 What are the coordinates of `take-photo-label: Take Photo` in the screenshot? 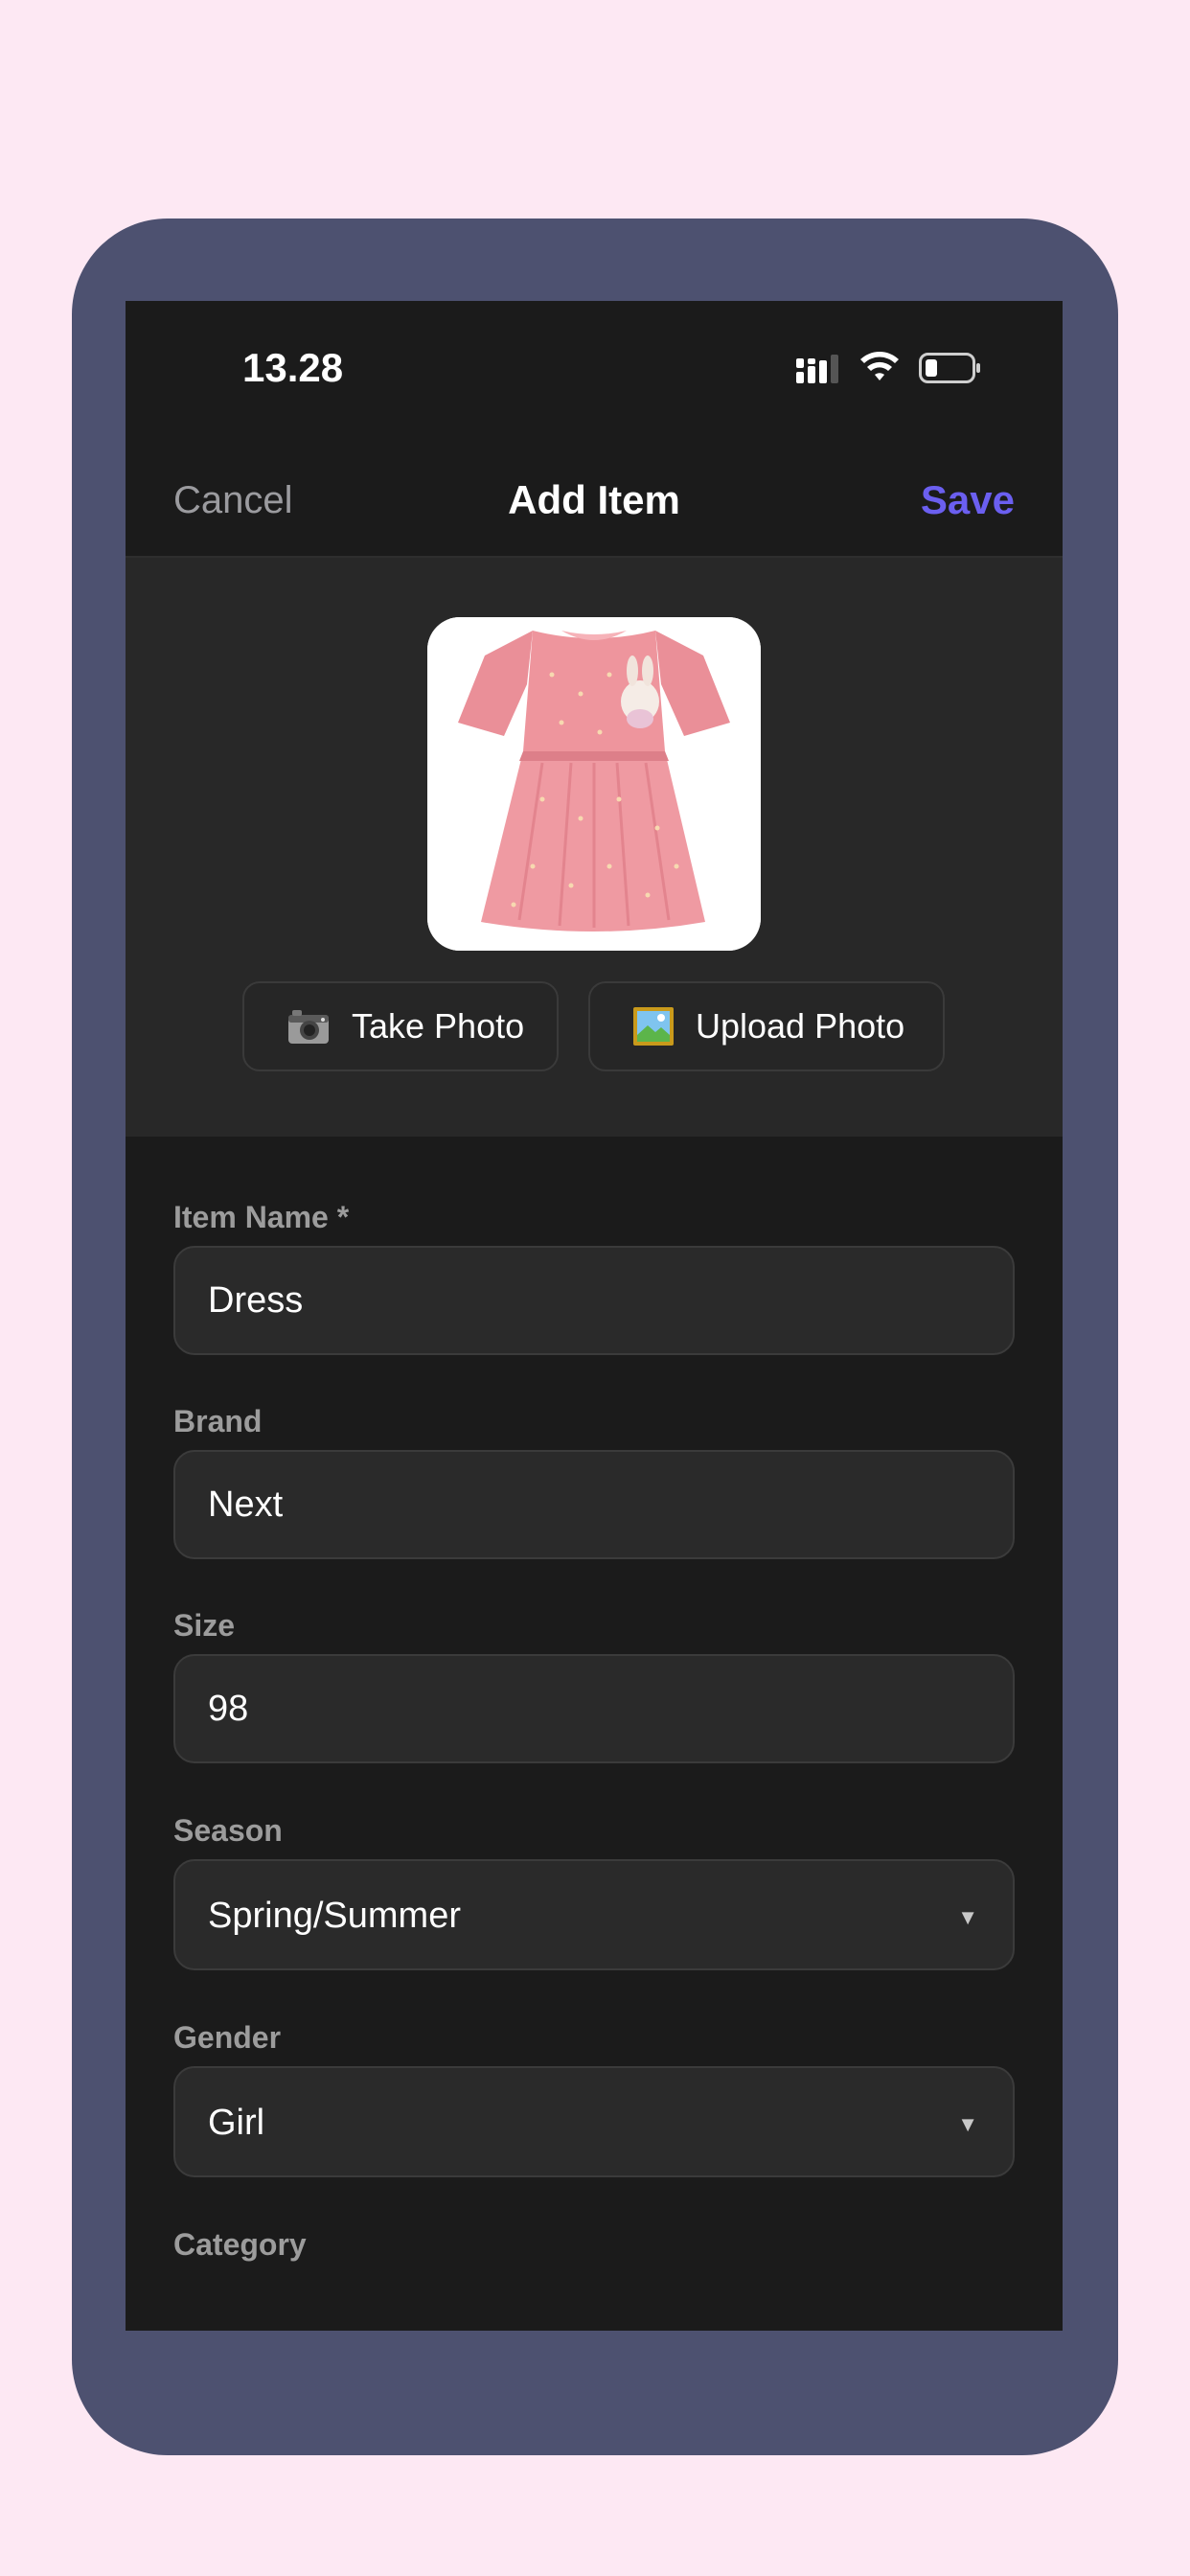 It's located at (439, 1026).